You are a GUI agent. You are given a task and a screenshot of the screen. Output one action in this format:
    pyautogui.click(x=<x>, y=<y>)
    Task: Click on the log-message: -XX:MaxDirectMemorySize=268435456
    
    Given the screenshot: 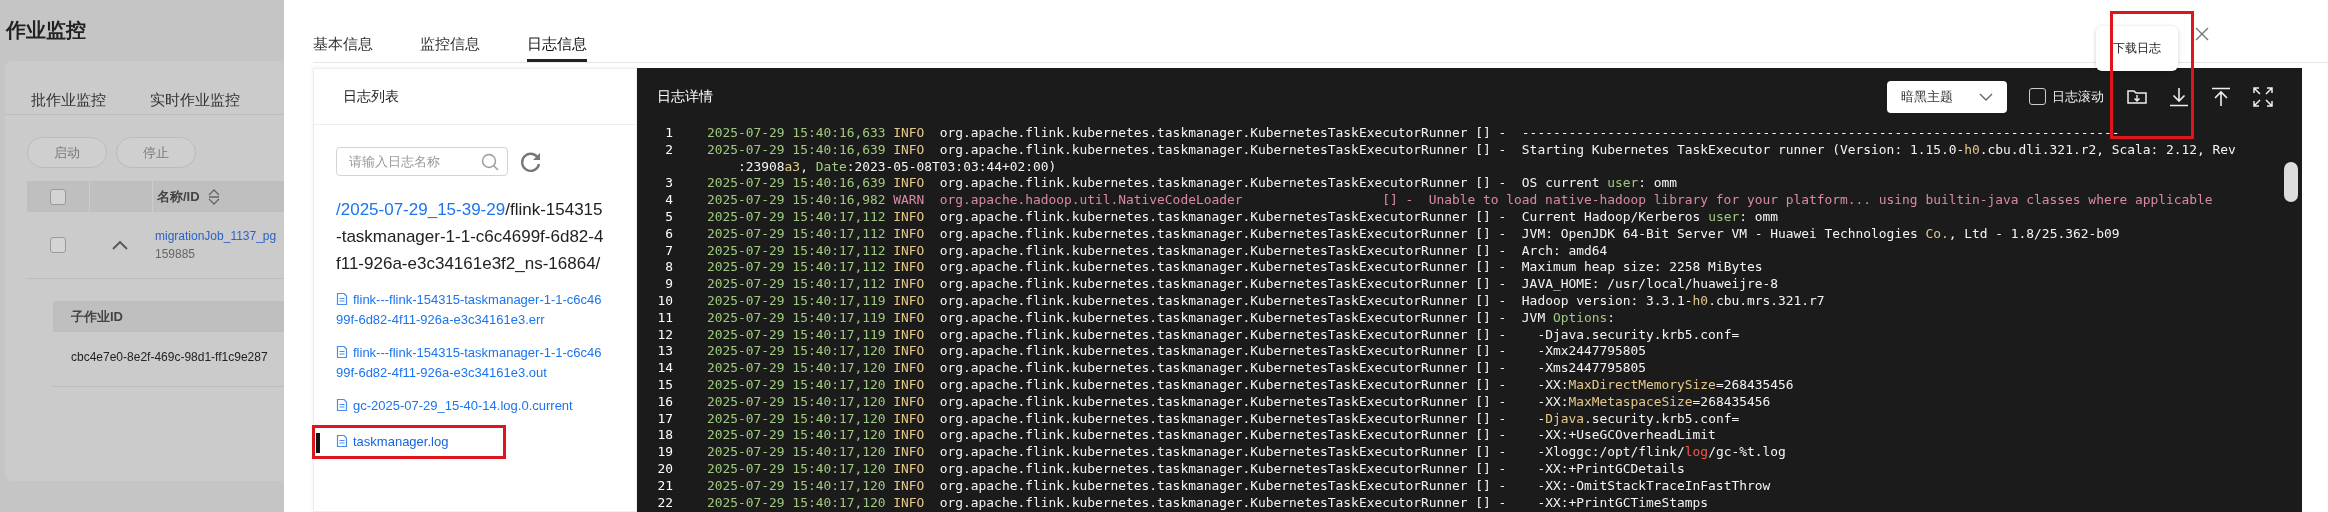 What is the action you would take?
    pyautogui.click(x=1665, y=385)
    